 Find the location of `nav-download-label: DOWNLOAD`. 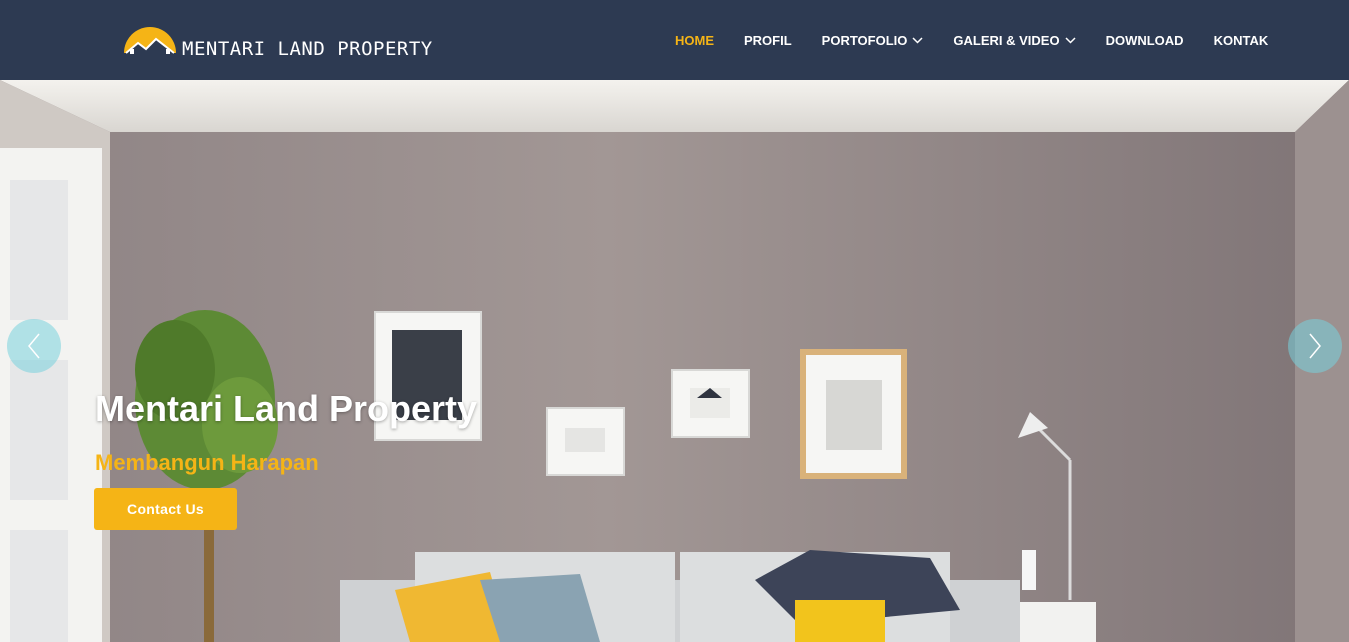

nav-download-label: DOWNLOAD is located at coordinates (1144, 40).